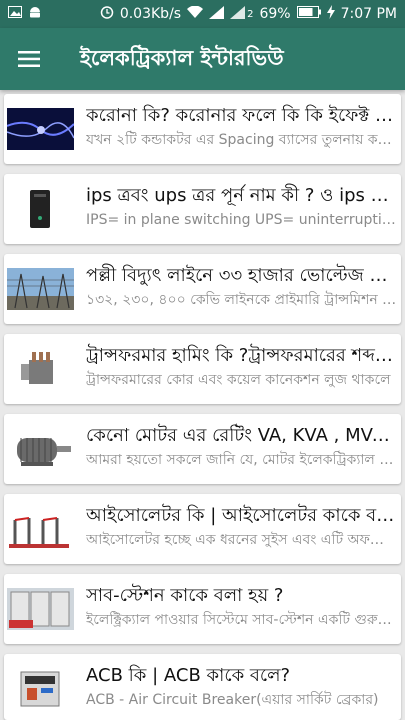  I want to click on hamburger-menu-icon, so click(29, 59).